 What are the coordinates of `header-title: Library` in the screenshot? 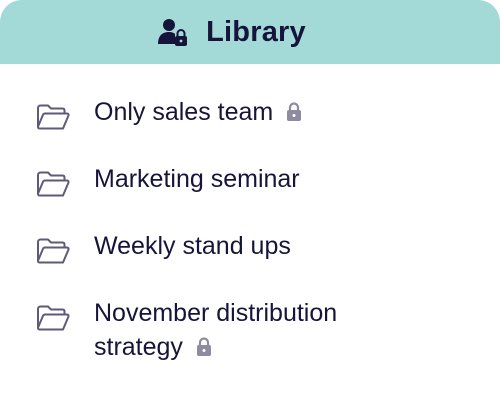 It's located at (256, 31).